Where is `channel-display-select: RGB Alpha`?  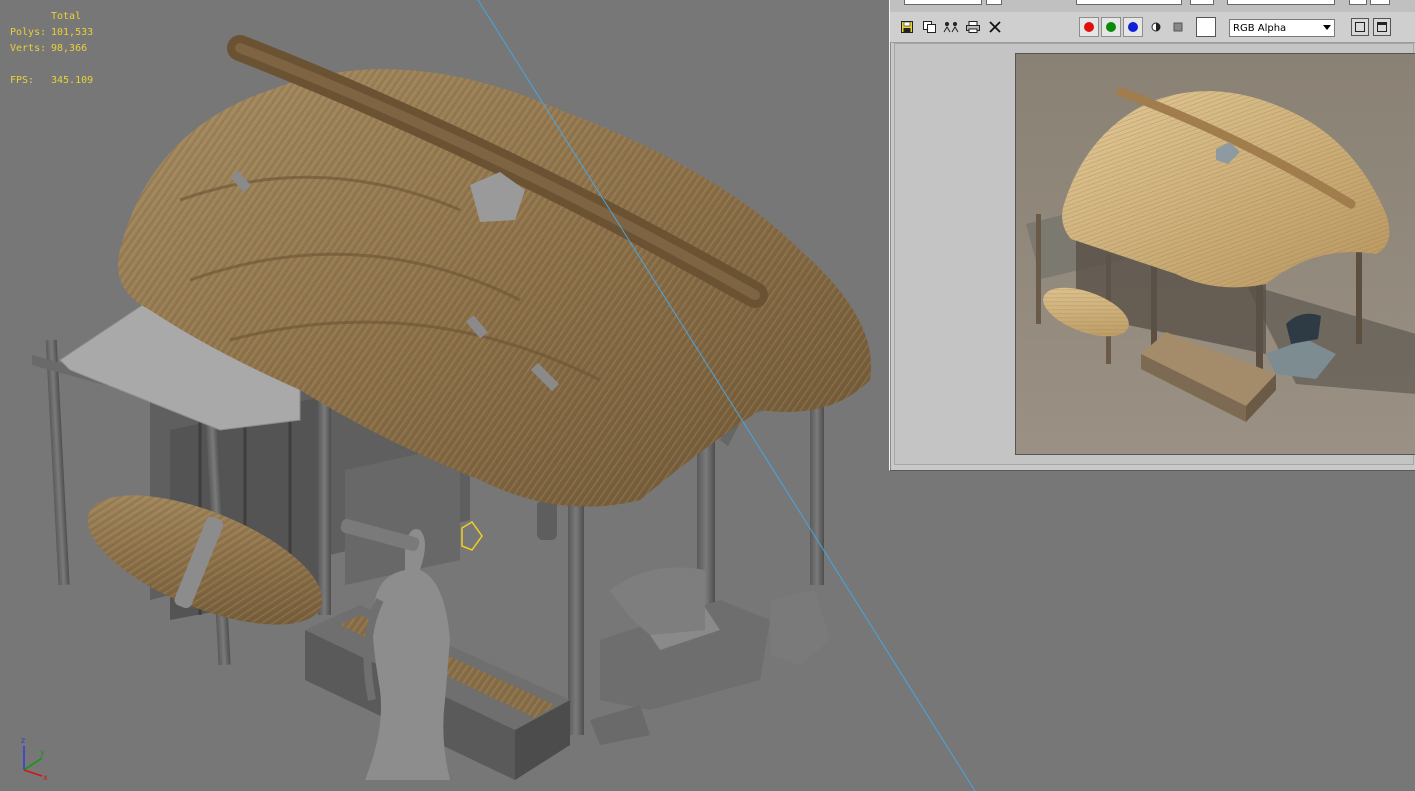
channel-display-select: RGB Alpha is located at coordinates (1282, 28).